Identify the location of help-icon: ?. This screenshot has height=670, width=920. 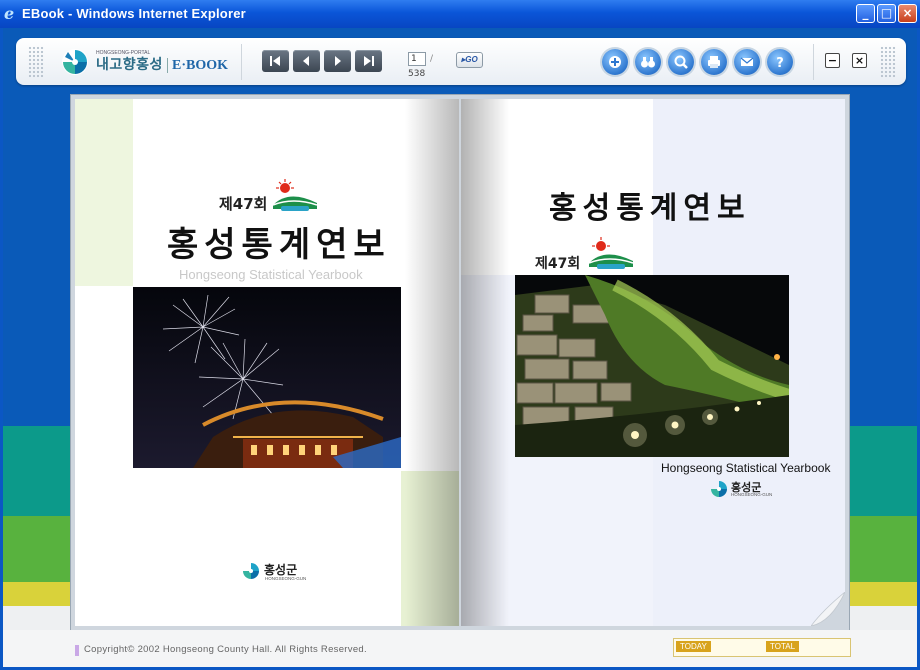
(780, 63).